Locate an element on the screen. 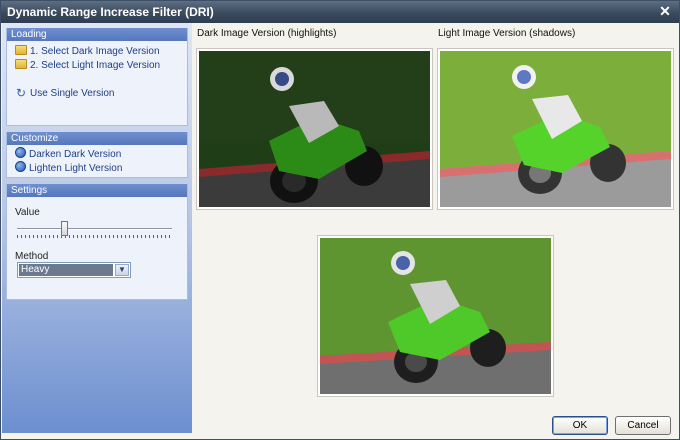  light-preview-caption: Light Image Version (shadows) is located at coordinates (507, 33).